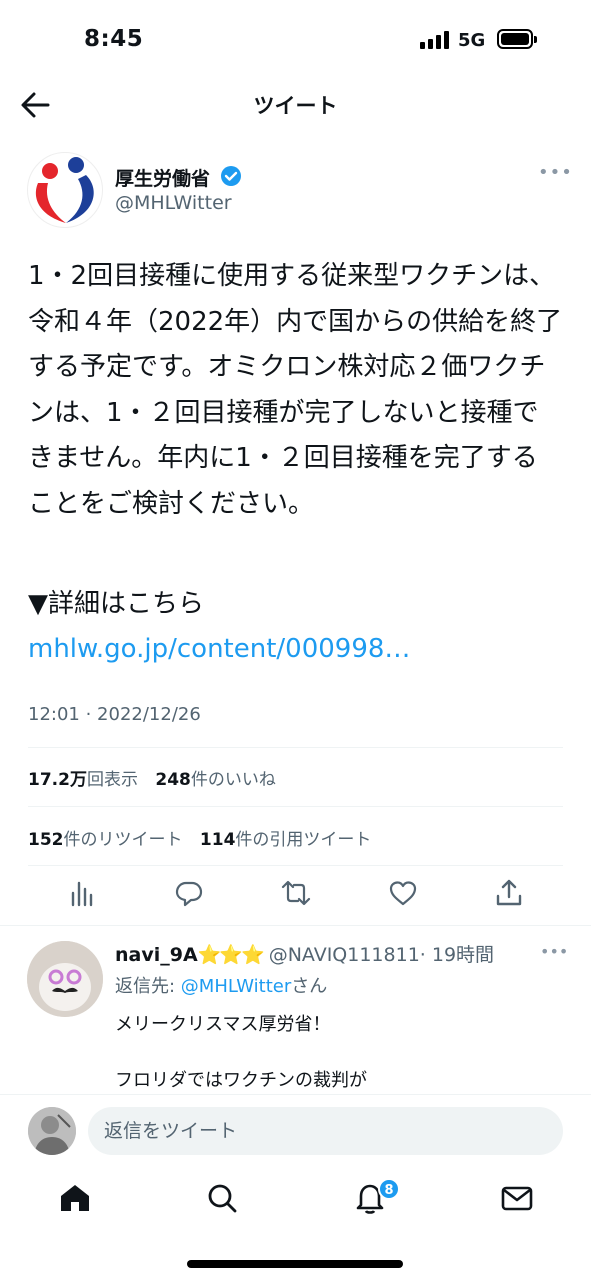 Image resolution: width=591 pixels, height=1280 pixels. Describe the element at coordinates (241, 1080) in the screenshot. I see `reply-text-line: フロリダではワクチンの裁判が` at that location.